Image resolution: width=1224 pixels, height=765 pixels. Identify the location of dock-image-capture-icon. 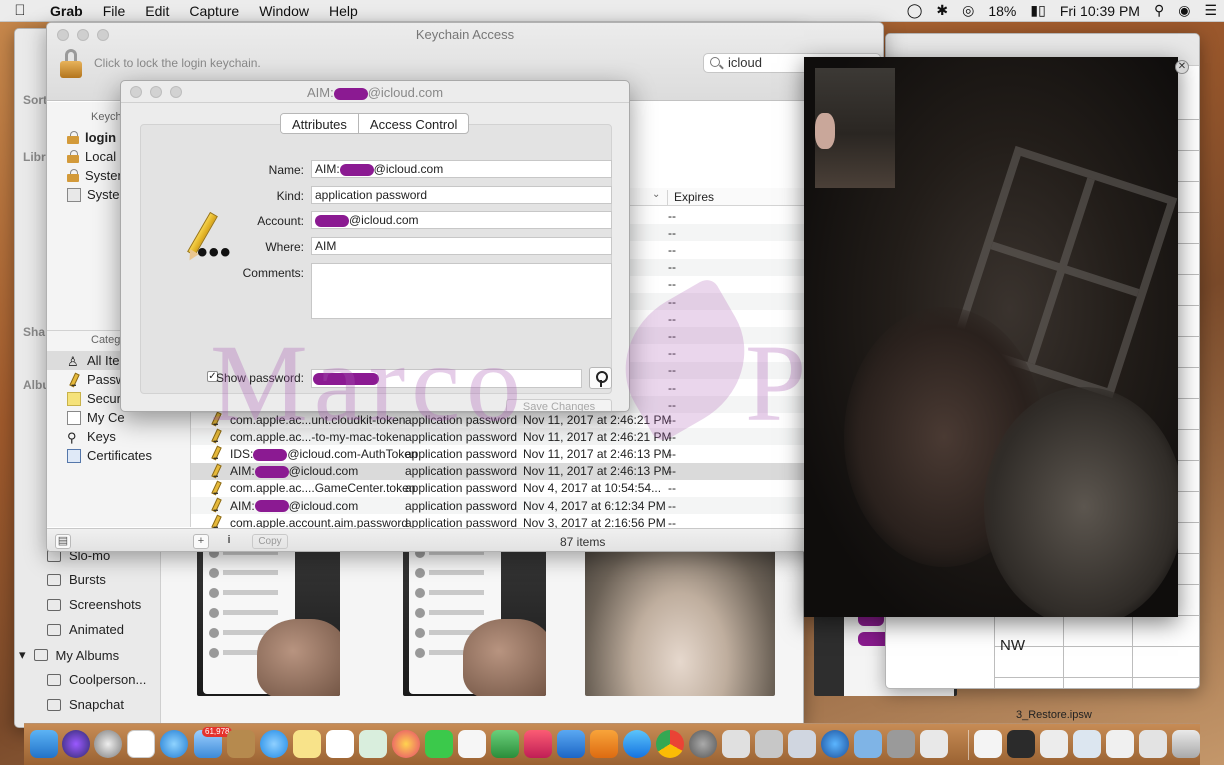
(802, 744).